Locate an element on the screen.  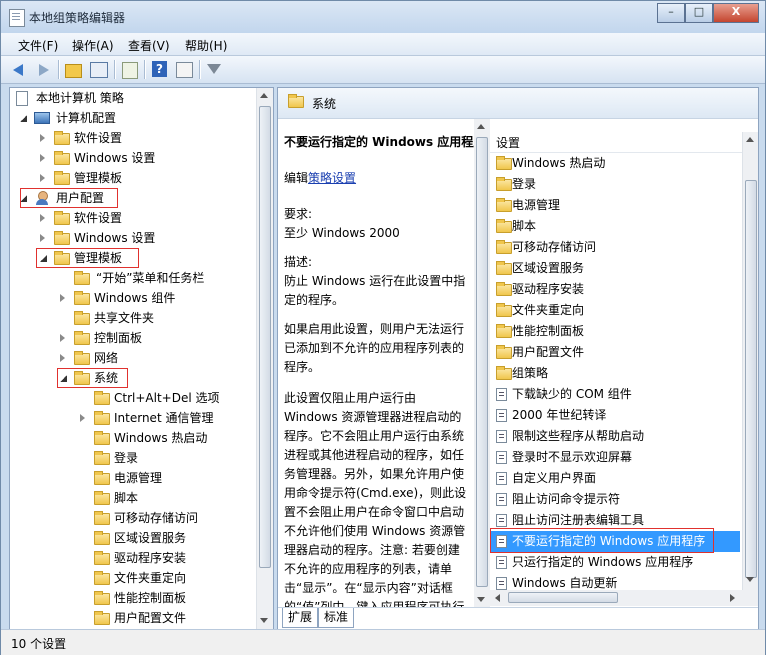
list-item-label: 可移动存储访问 is located at coordinates (554, 247).